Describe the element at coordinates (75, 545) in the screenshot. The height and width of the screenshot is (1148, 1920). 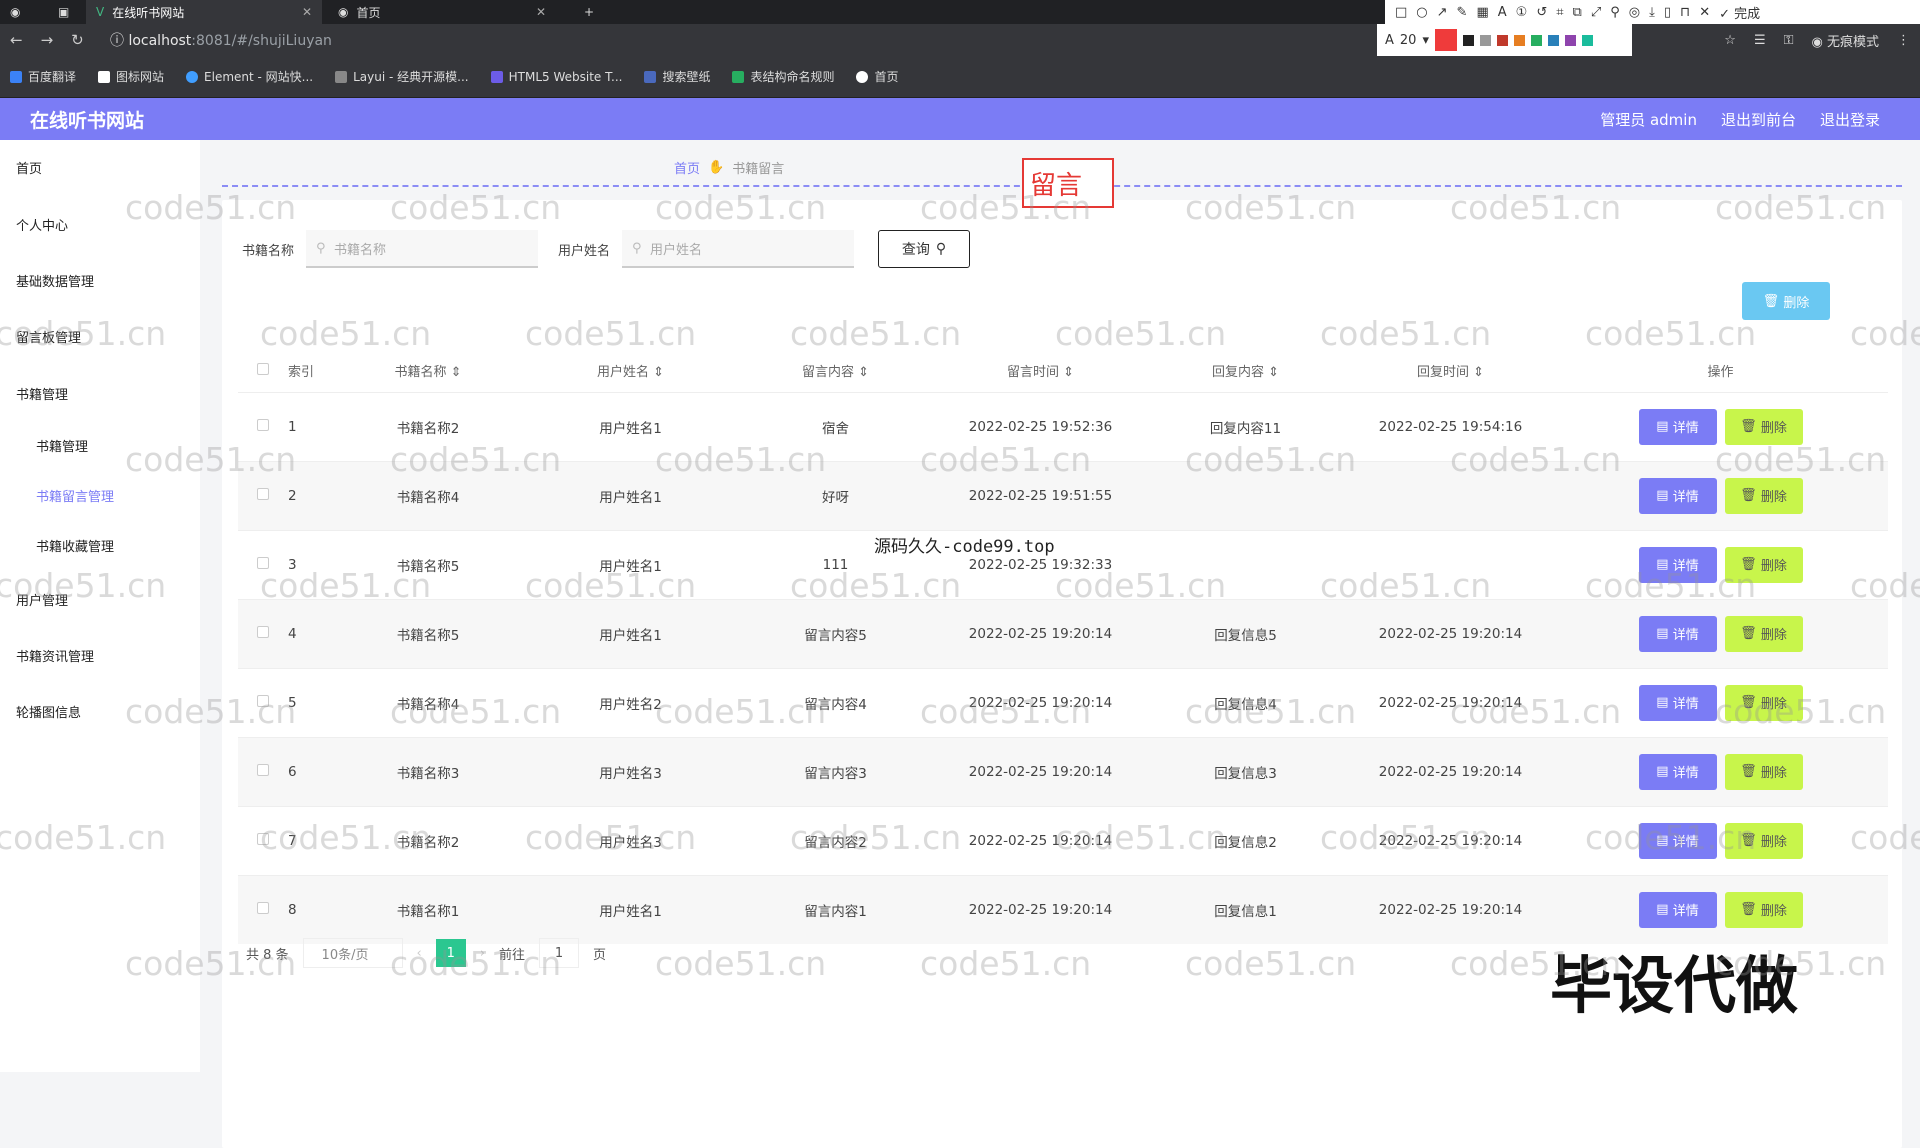
I see `sidebar-item-book-favorites: 书籍收藏管理` at that location.